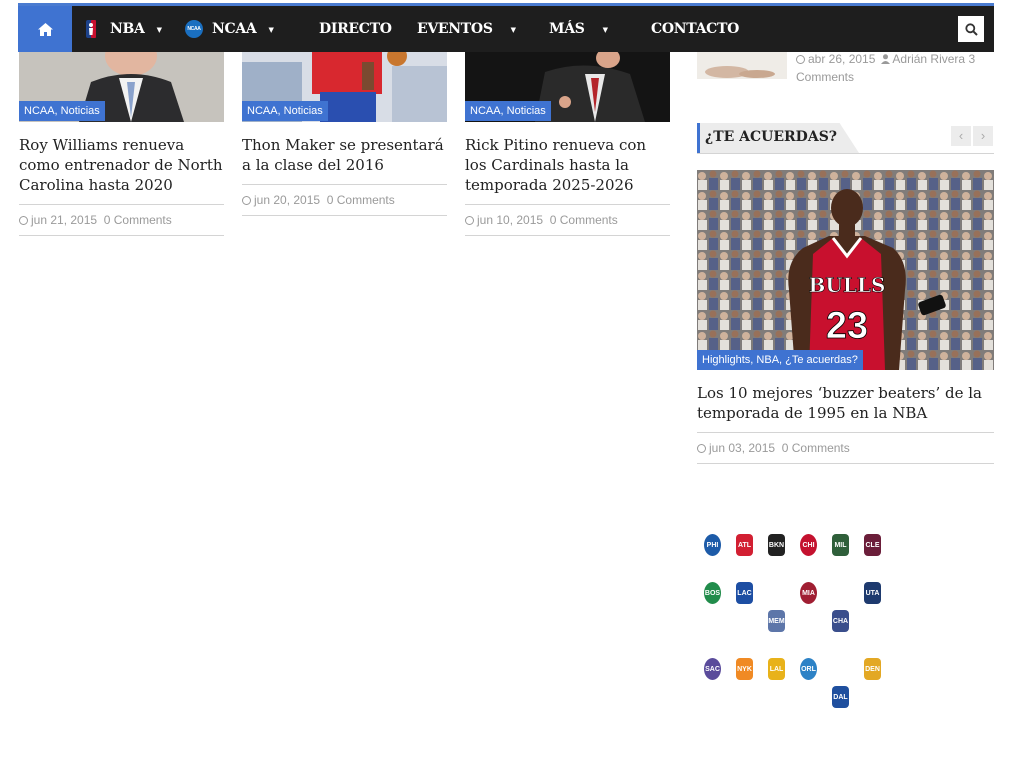  I want to click on post-date: jun 20, 2015, so click(287, 200).